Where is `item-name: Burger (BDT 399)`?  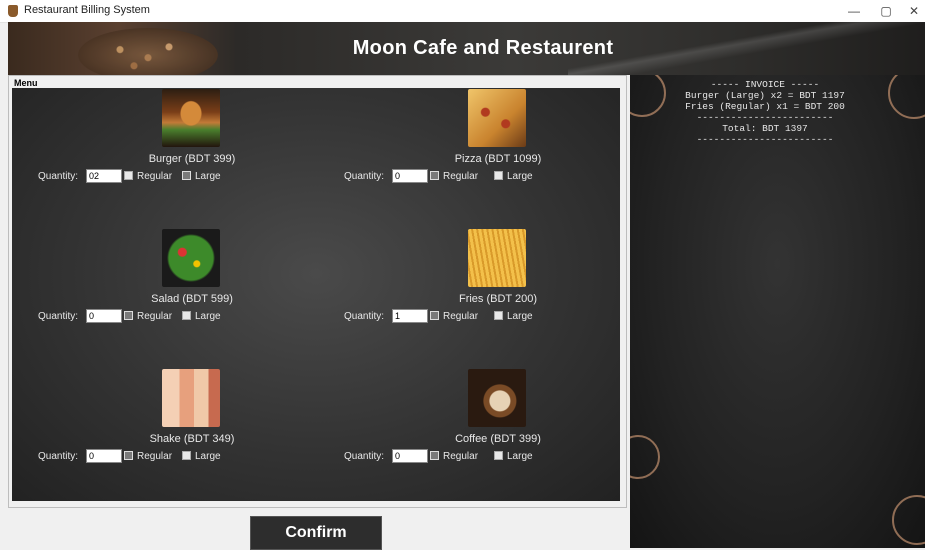
item-name: Burger (BDT 399) is located at coordinates (192, 159).